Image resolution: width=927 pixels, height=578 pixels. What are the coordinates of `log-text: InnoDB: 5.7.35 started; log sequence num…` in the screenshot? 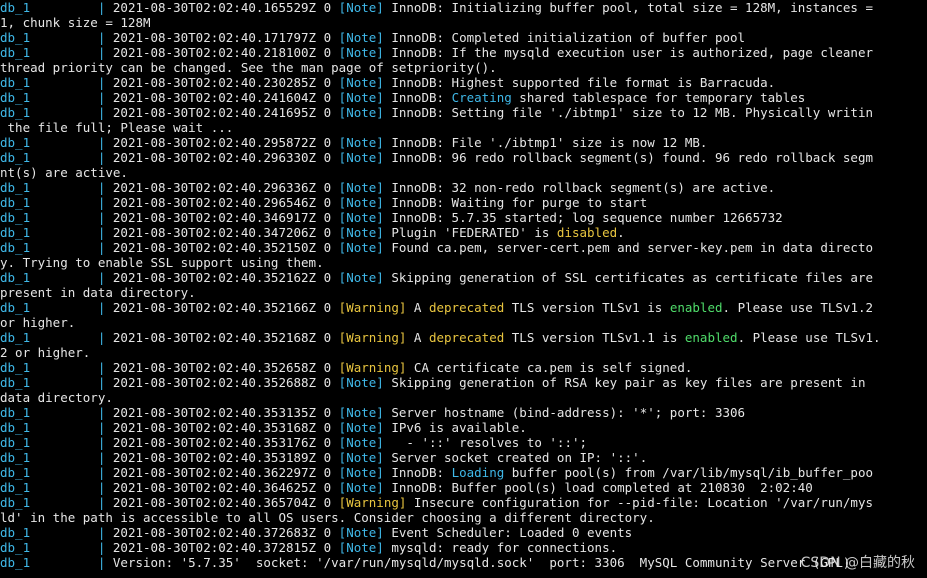 It's located at (583, 217).